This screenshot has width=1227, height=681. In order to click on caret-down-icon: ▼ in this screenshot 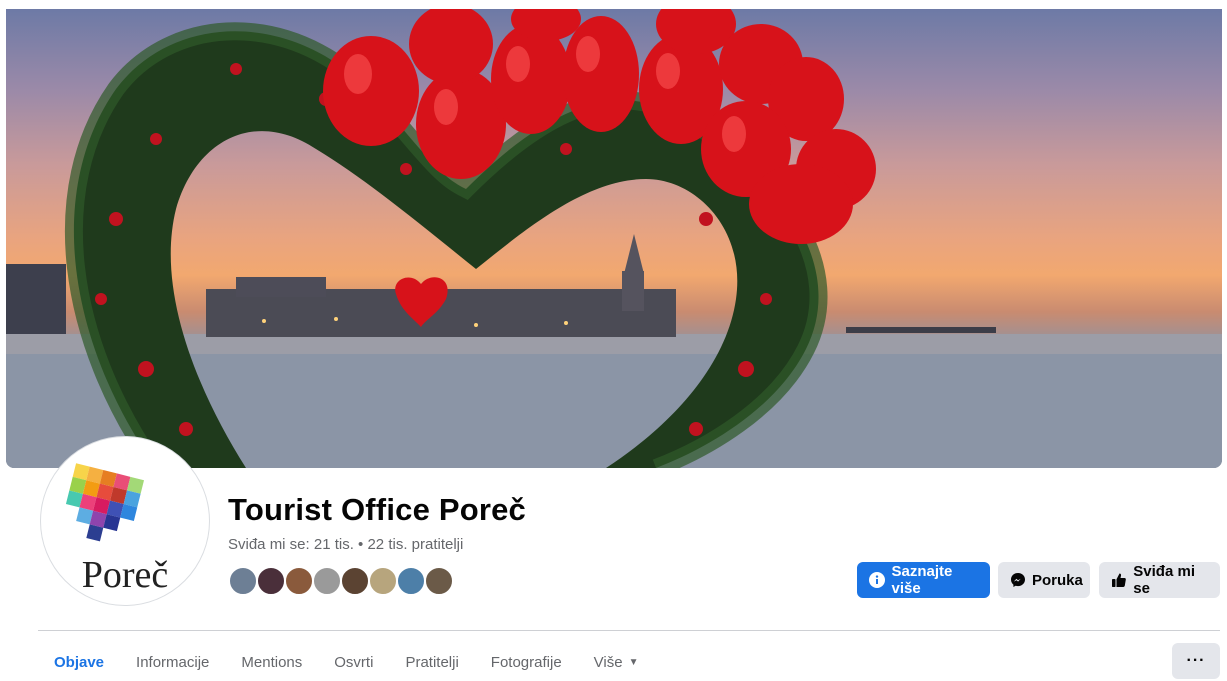, I will do `click(633, 662)`.